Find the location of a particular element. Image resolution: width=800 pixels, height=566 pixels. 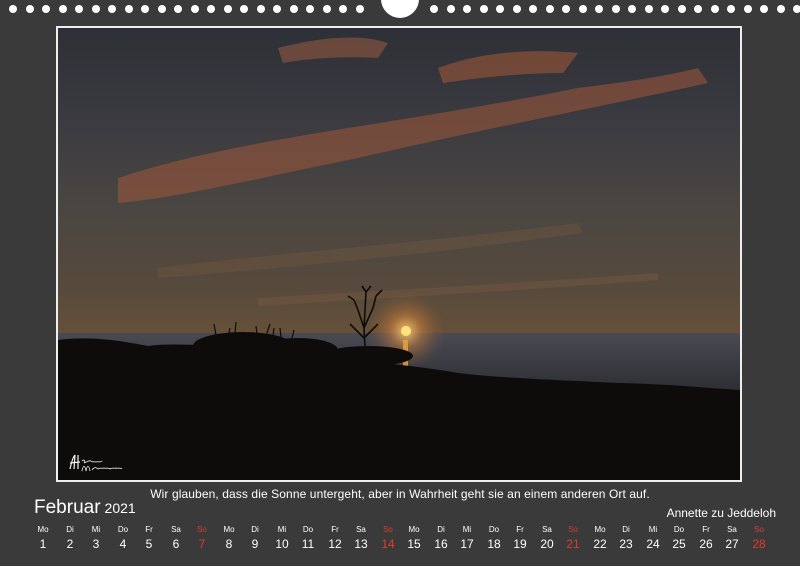

day-number: 10 is located at coordinates (282, 544).